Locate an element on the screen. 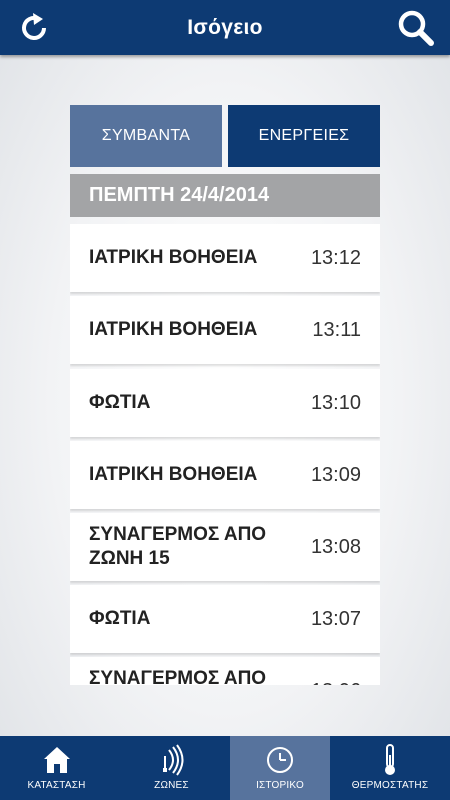 The height and width of the screenshot is (800, 450). nav-label: ΙΣΤΟΡΙΚΟ is located at coordinates (280, 785).